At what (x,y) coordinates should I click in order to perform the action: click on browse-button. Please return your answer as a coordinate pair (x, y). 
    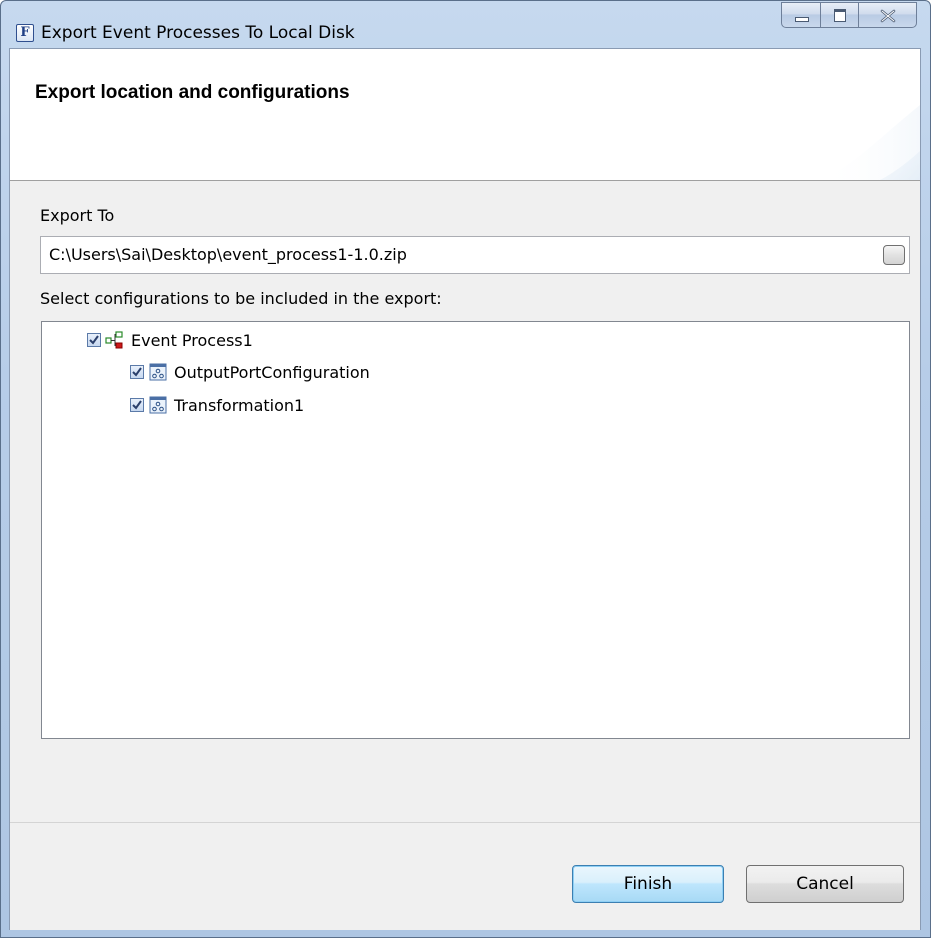
    Looking at the image, I should click on (894, 255).